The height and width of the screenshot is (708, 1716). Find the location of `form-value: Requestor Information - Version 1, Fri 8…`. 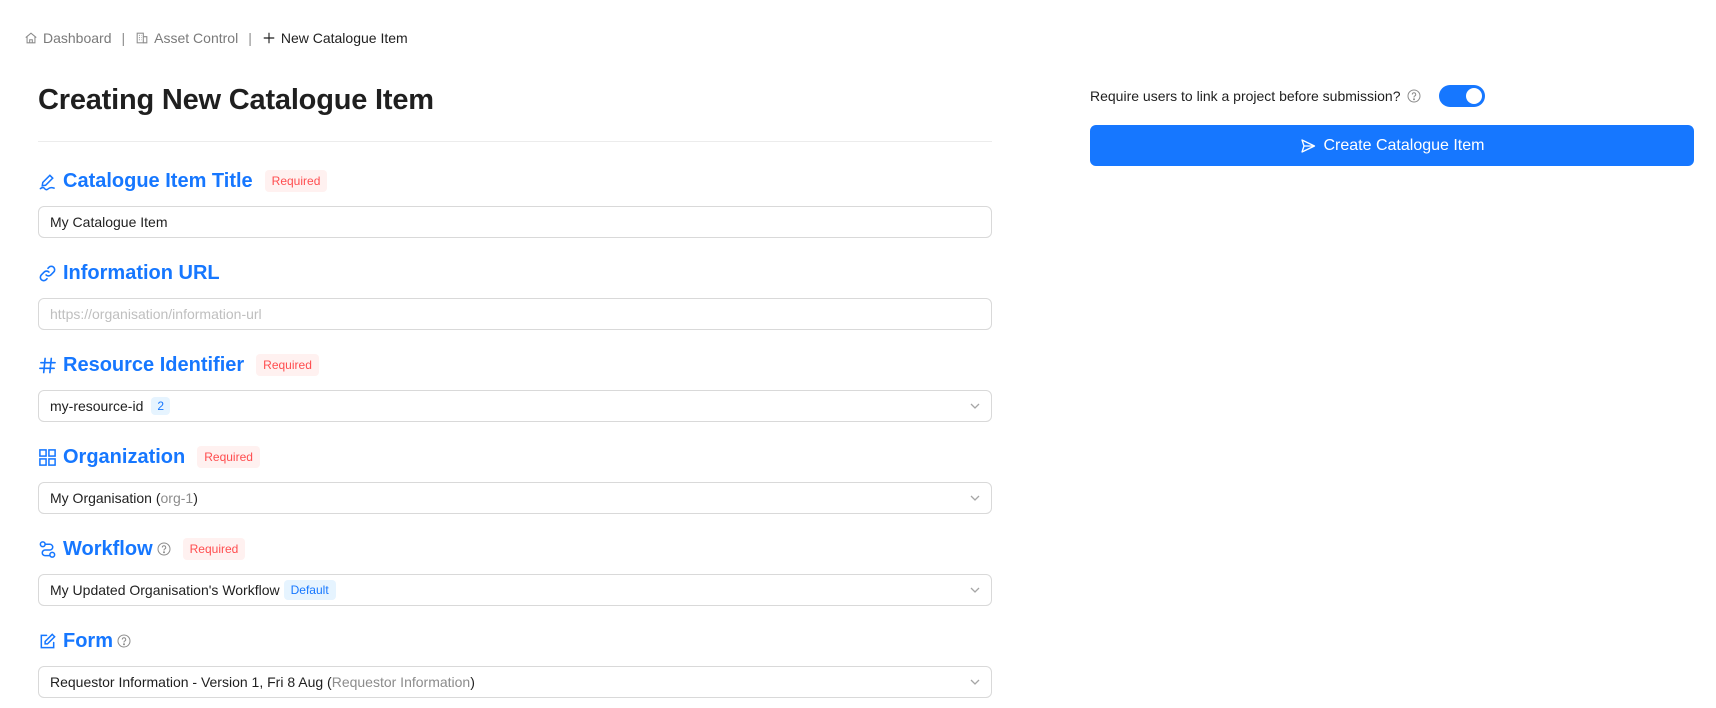

form-value: Requestor Information - Version 1, Fri 8… is located at coordinates (187, 682).